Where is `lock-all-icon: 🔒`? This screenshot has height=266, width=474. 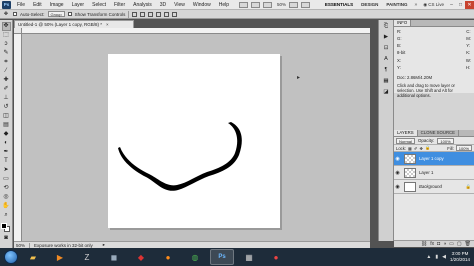
lock-all-icon: 🔒 is located at coordinates (427, 148).